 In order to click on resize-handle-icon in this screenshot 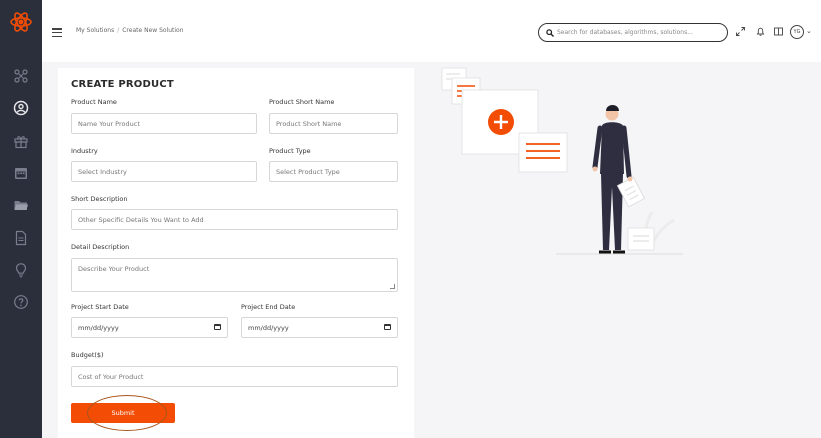, I will do `click(392, 286)`.